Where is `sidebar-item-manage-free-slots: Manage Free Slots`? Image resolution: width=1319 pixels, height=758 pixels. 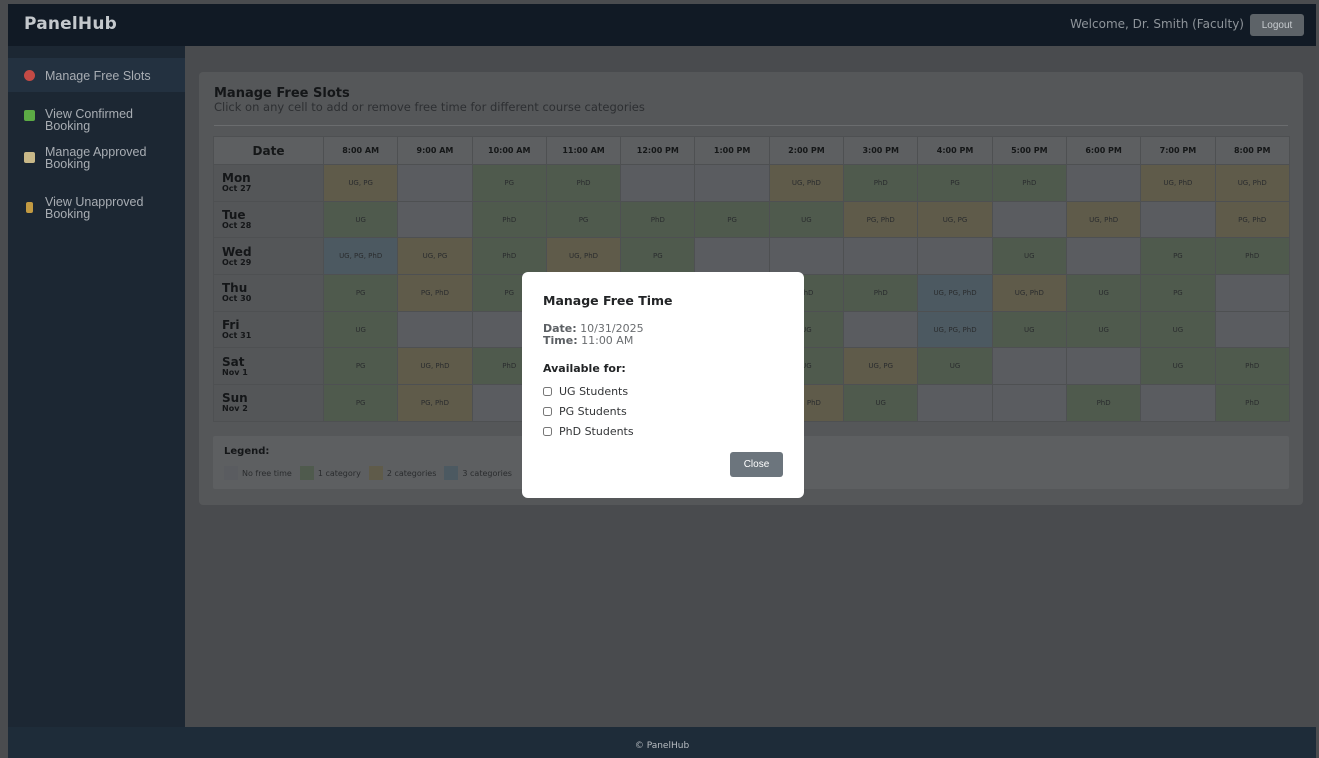
sidebar-item-manage-free-slots: Manage Free Slots is located at coordinates (96, 75).